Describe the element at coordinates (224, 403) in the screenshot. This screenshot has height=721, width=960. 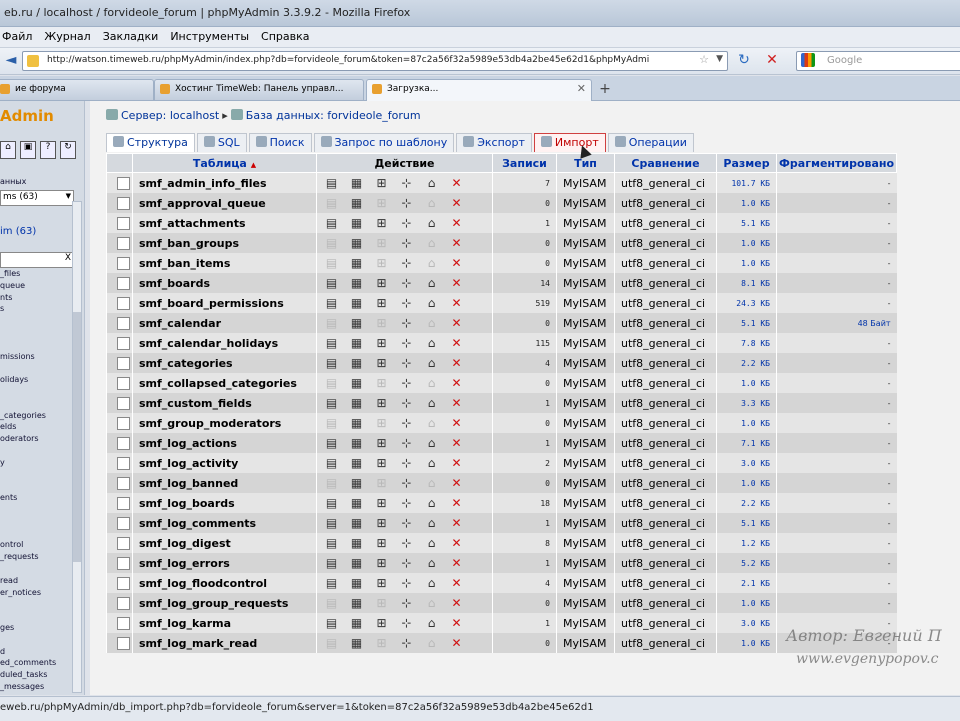
I see `table-name-link: smf_custom_fields` at that location.